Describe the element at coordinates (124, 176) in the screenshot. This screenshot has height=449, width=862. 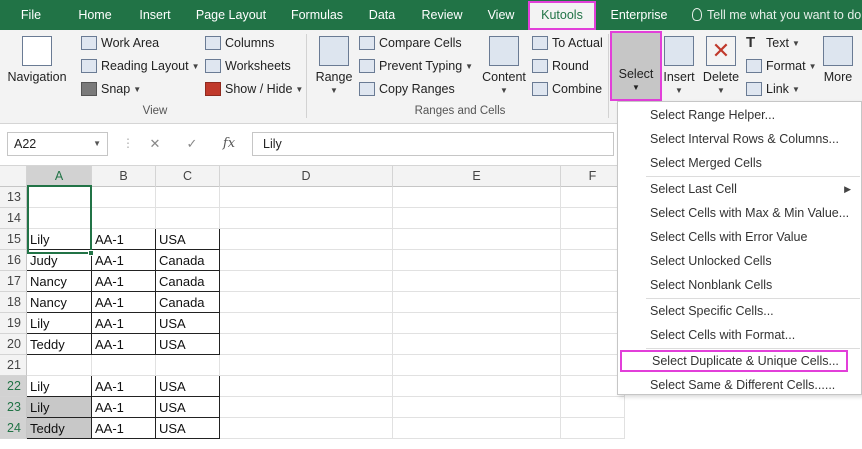
I see `column-header-b: B` at that location.